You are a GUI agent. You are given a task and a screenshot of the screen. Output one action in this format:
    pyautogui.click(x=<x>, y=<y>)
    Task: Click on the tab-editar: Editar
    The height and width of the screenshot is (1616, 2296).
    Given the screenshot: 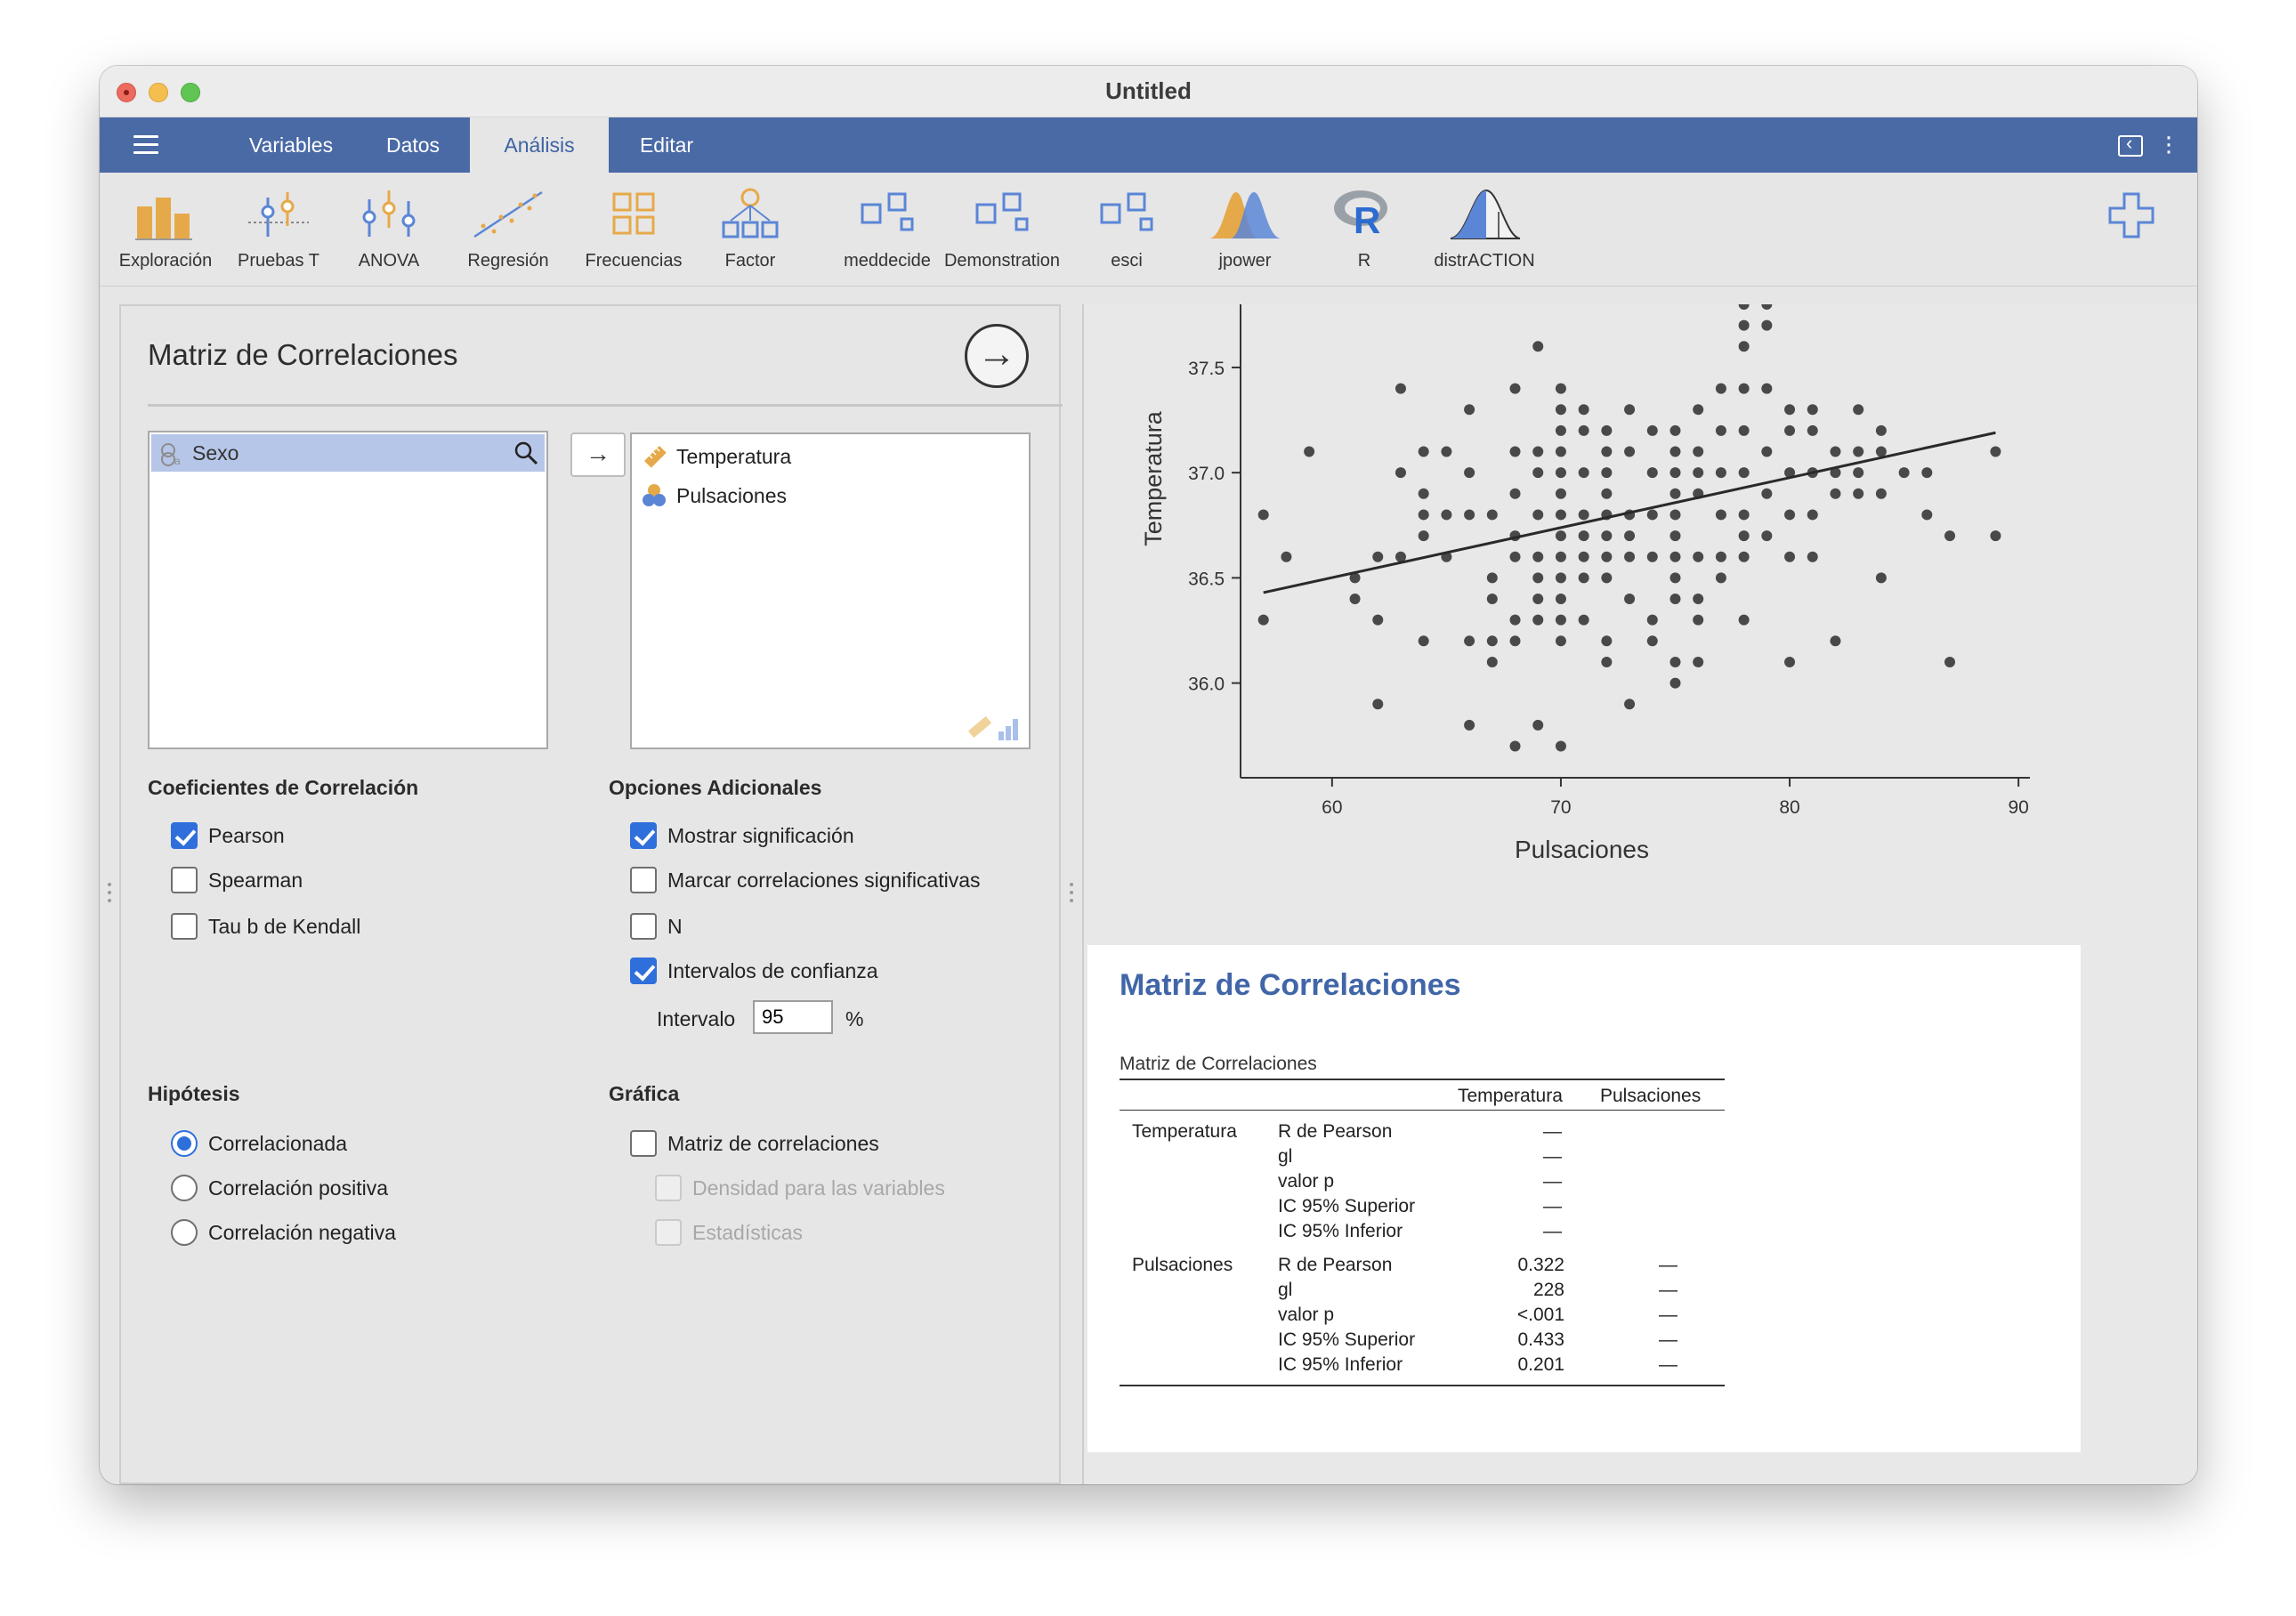 What is the action you would take?
    pyautogui.click(x=666, y=145)
    